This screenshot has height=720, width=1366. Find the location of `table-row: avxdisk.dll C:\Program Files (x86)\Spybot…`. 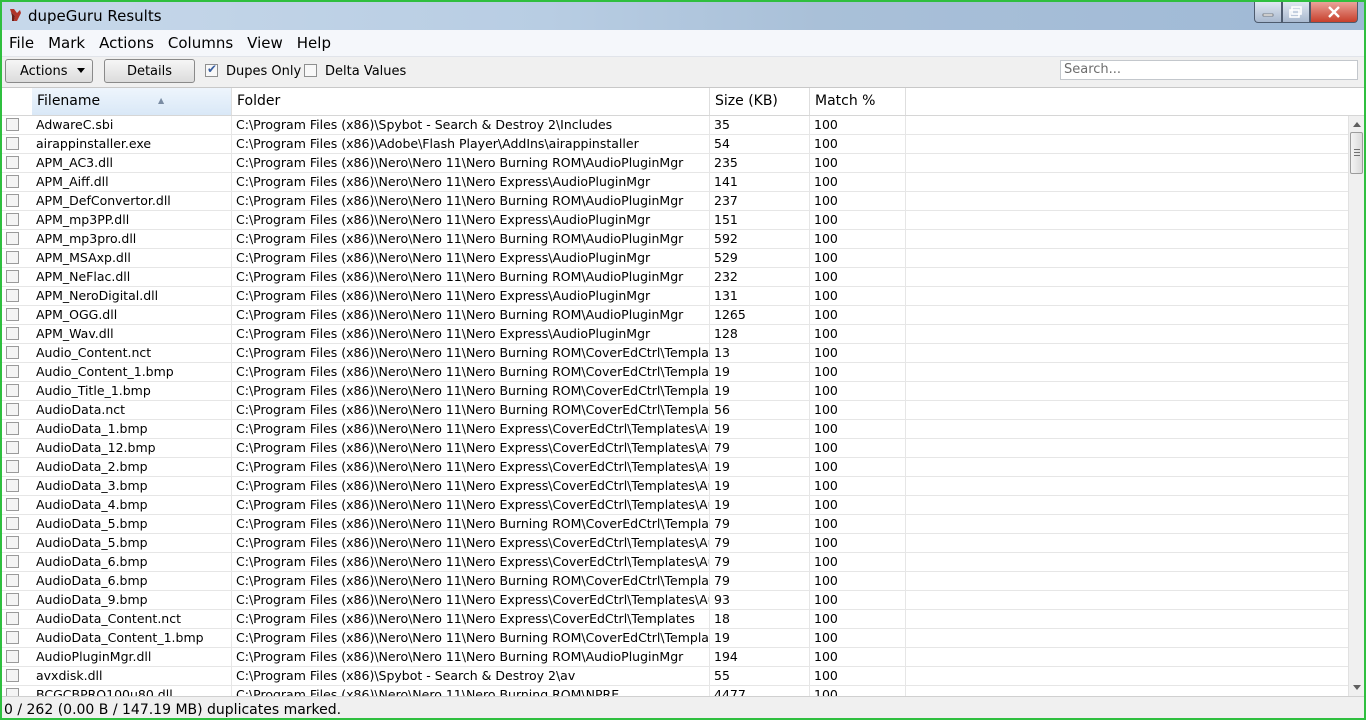

table-row: avxdisk.dll C:\Program Files (x86)\Spybot… is located at coordinates (675, 676).